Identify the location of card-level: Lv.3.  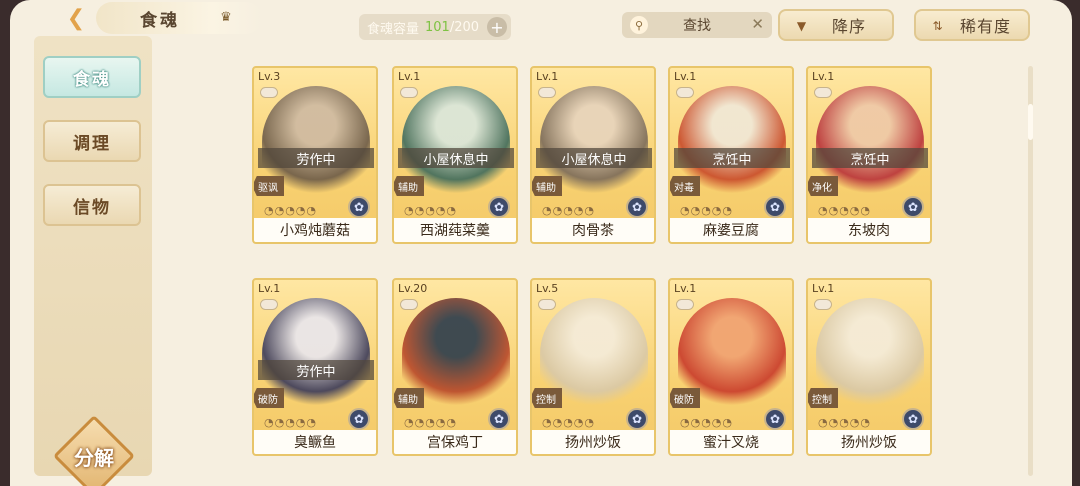
(269, 76).